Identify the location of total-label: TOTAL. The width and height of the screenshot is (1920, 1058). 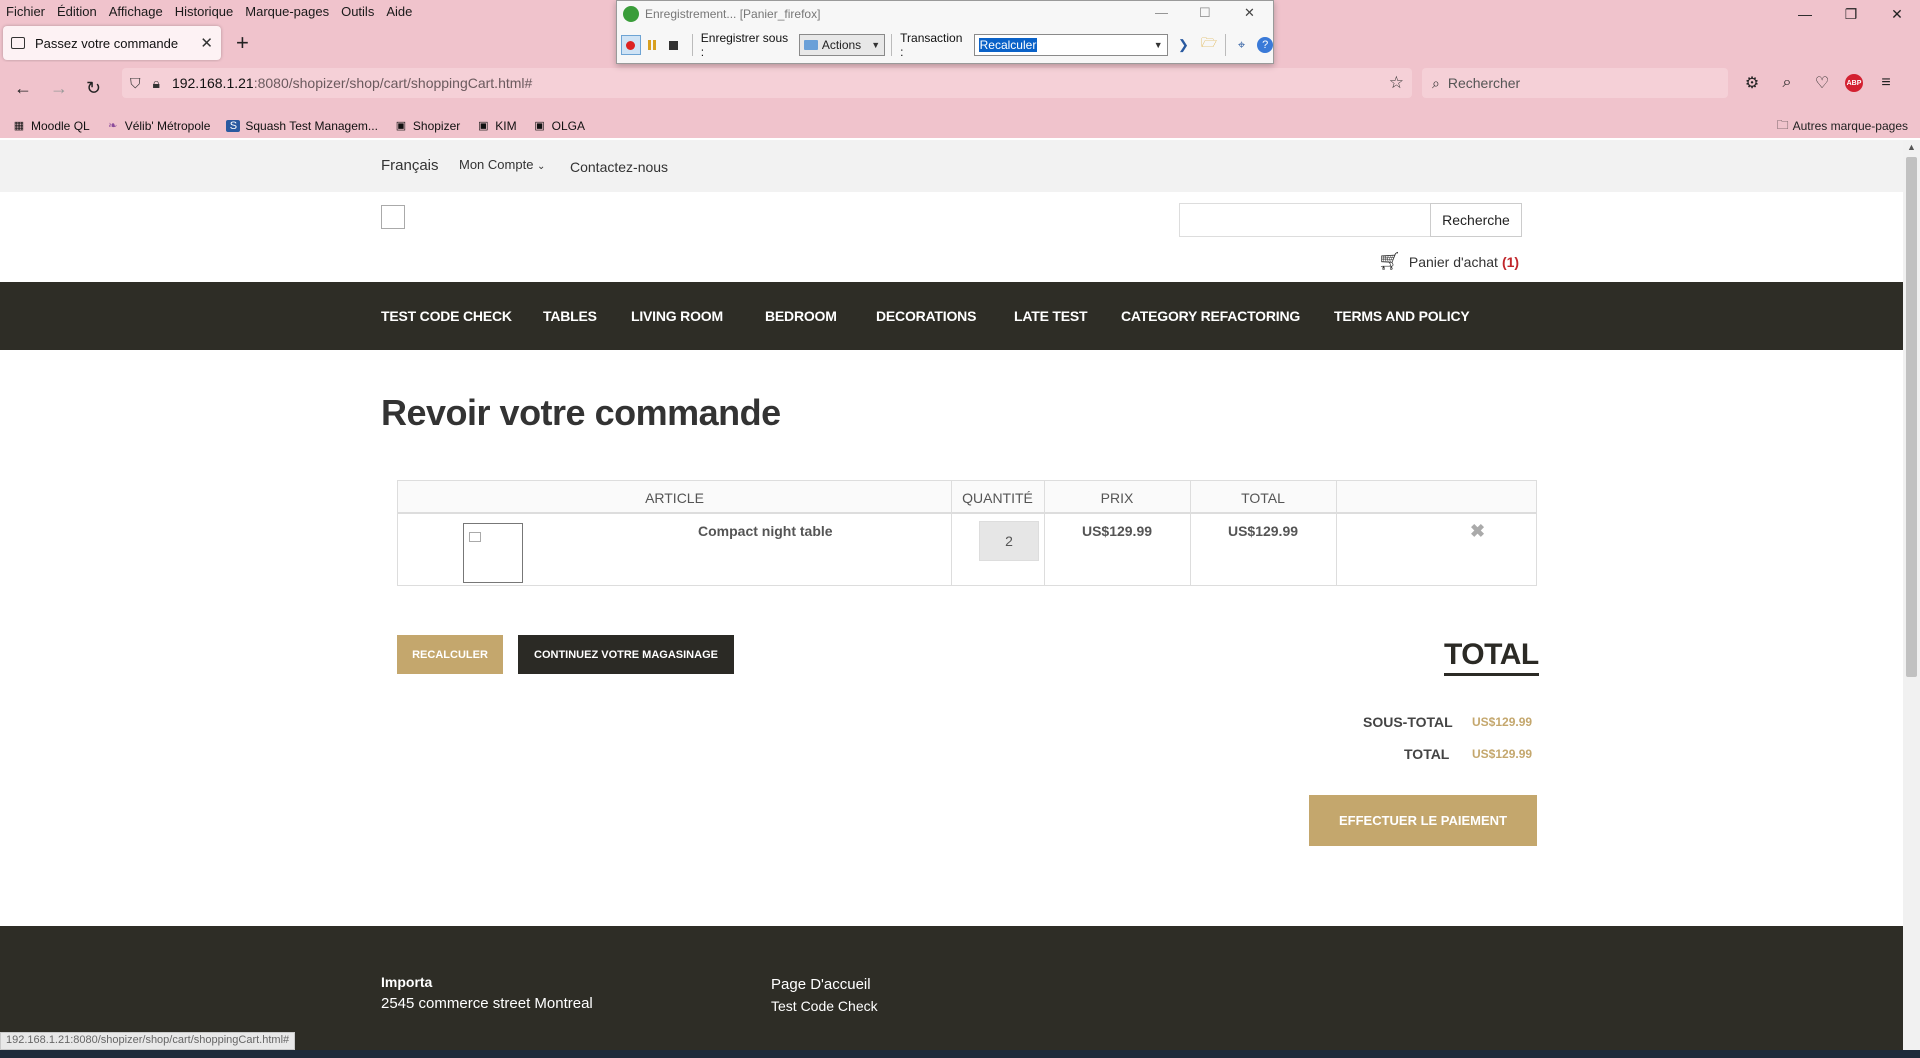
(1427, 754).